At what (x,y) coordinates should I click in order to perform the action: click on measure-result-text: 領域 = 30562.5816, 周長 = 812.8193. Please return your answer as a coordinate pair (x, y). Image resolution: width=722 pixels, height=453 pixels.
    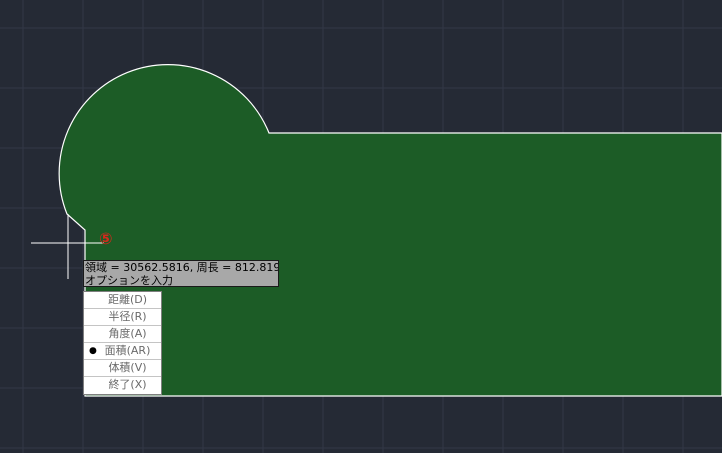
    Looking at the image, I should click on (181, 267).